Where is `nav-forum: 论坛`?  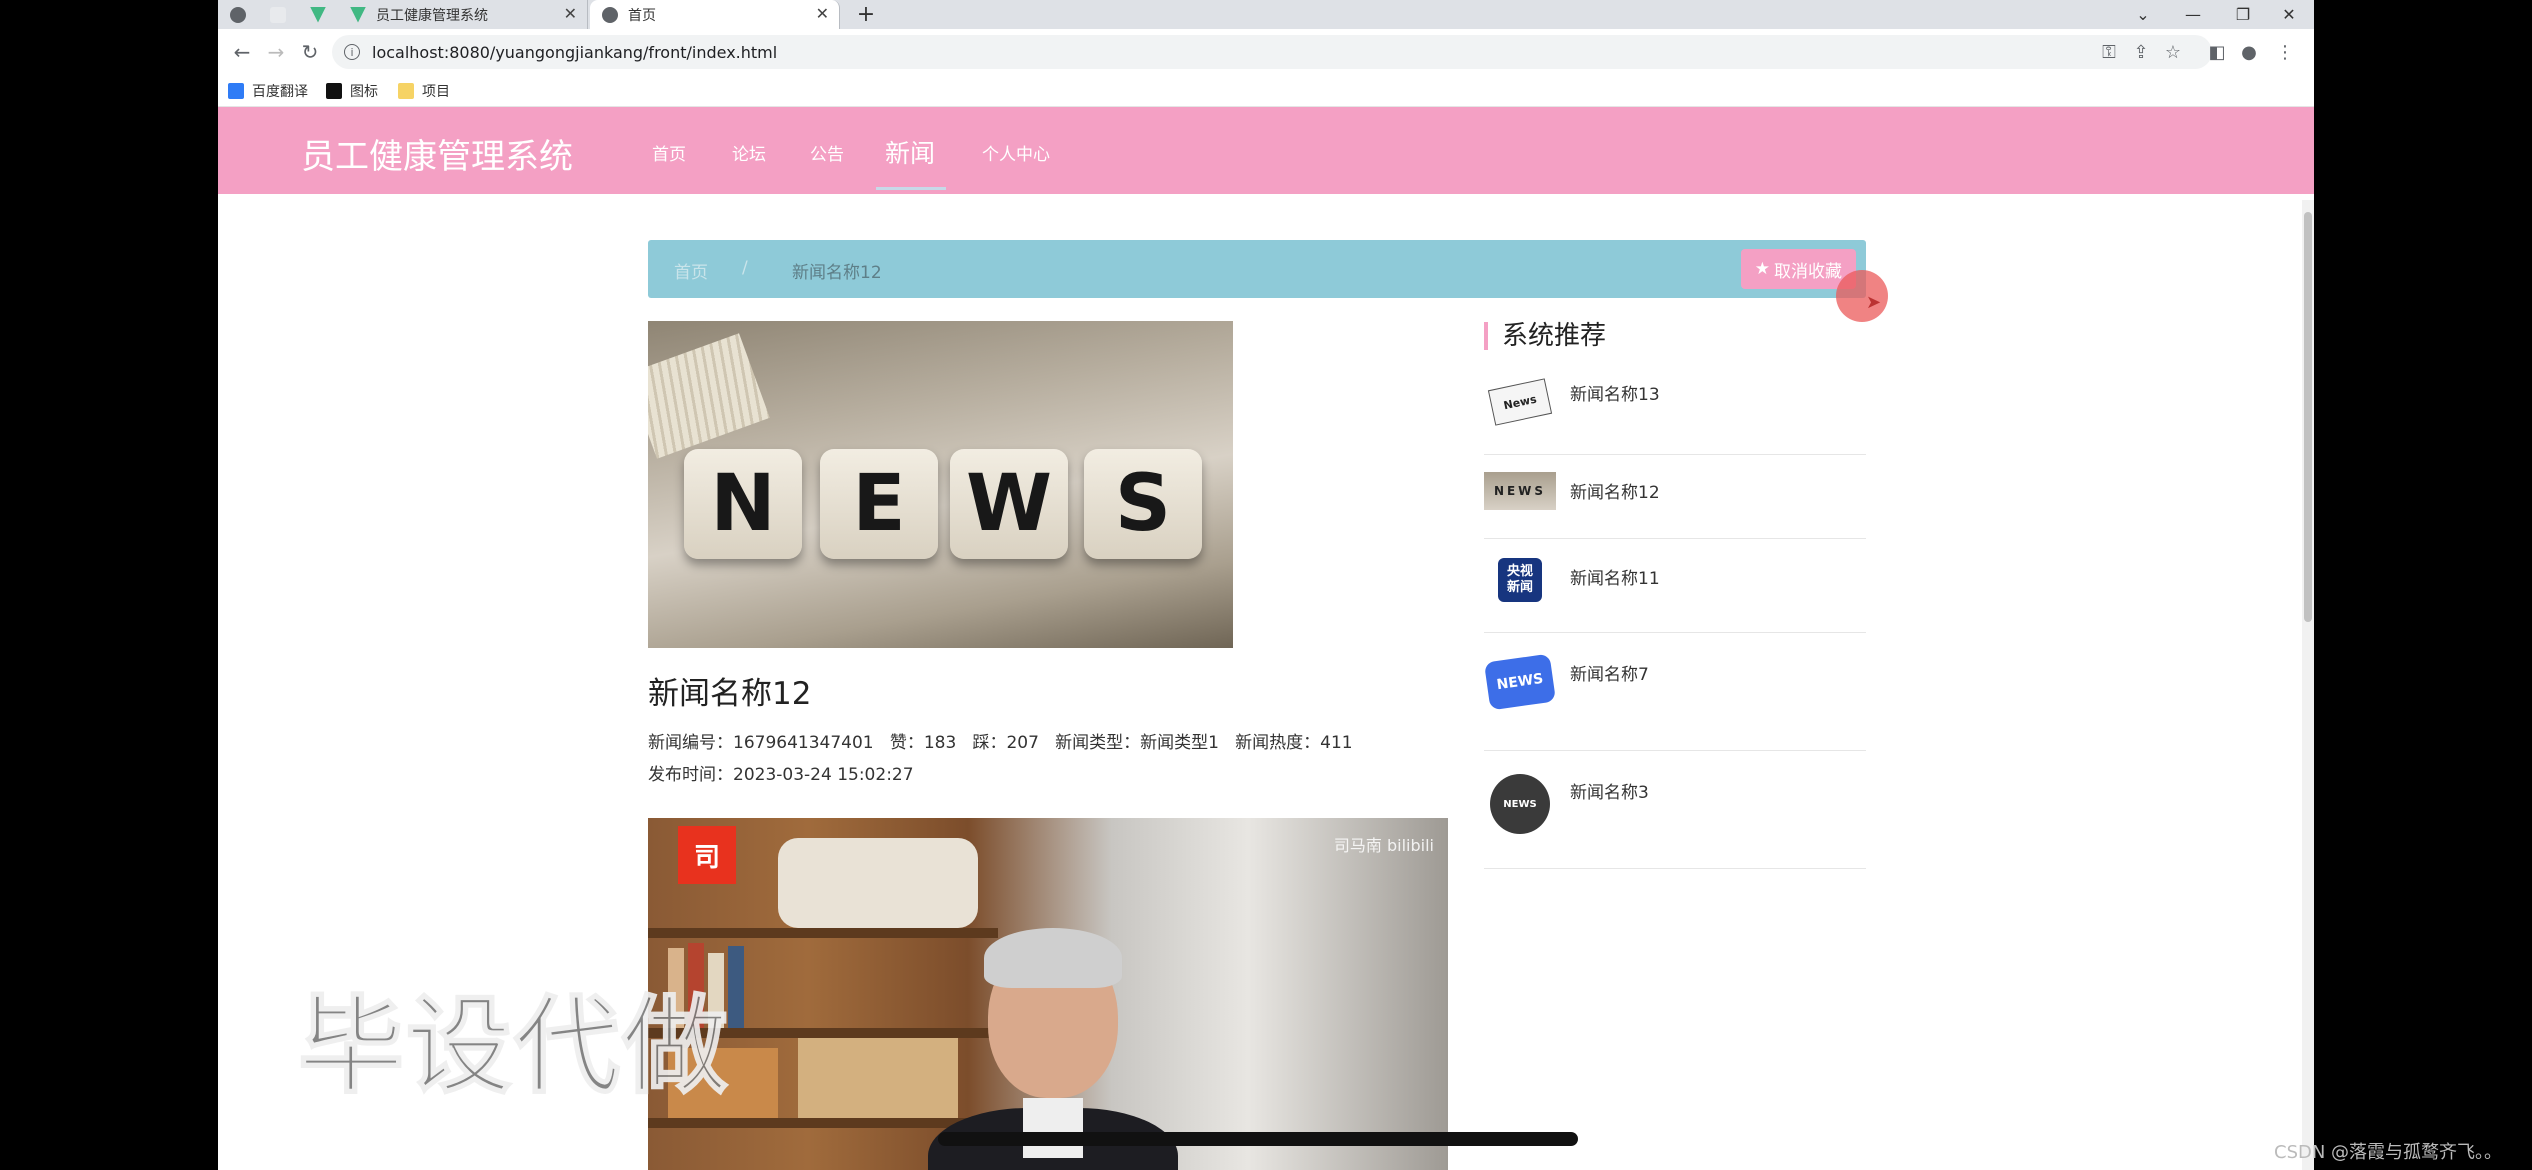 nav-forum: 论坛 is located at coordinates (749, 152).